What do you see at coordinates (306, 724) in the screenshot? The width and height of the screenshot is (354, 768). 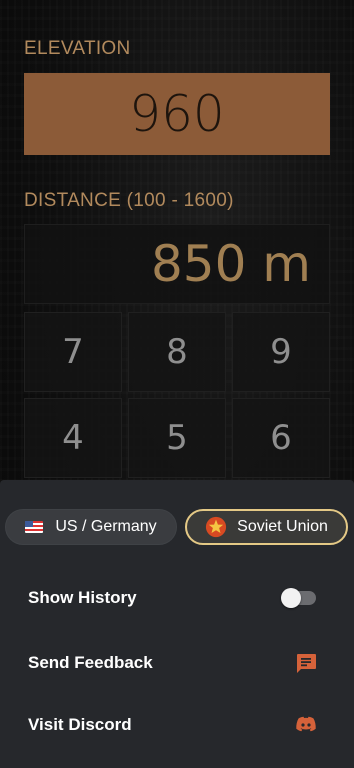 I see `discord-icon` at bounding box center [306, 724].